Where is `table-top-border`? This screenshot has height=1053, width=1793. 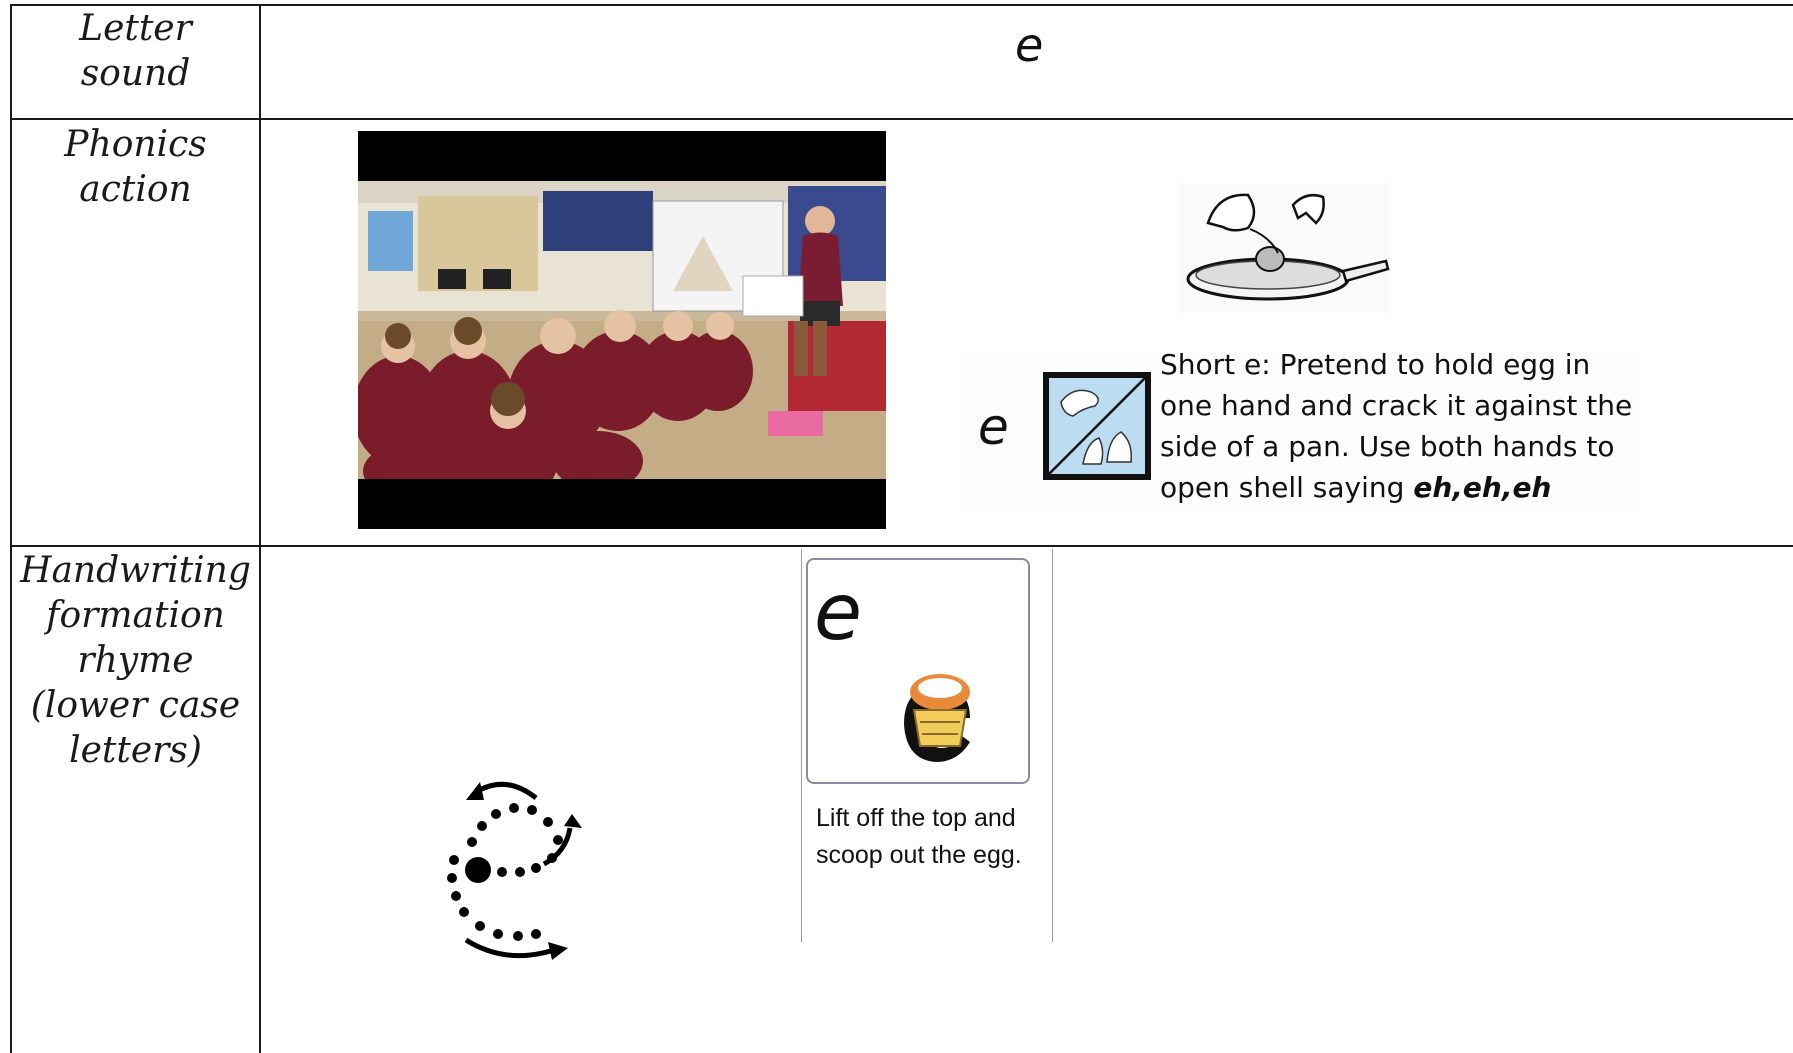
table-top-border is located at coordinates (901, 5).